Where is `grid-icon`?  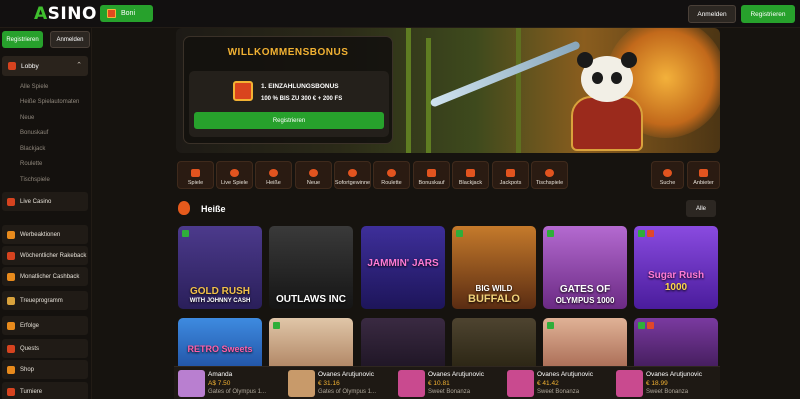
grid-icon is located at coordinates (195, 173).